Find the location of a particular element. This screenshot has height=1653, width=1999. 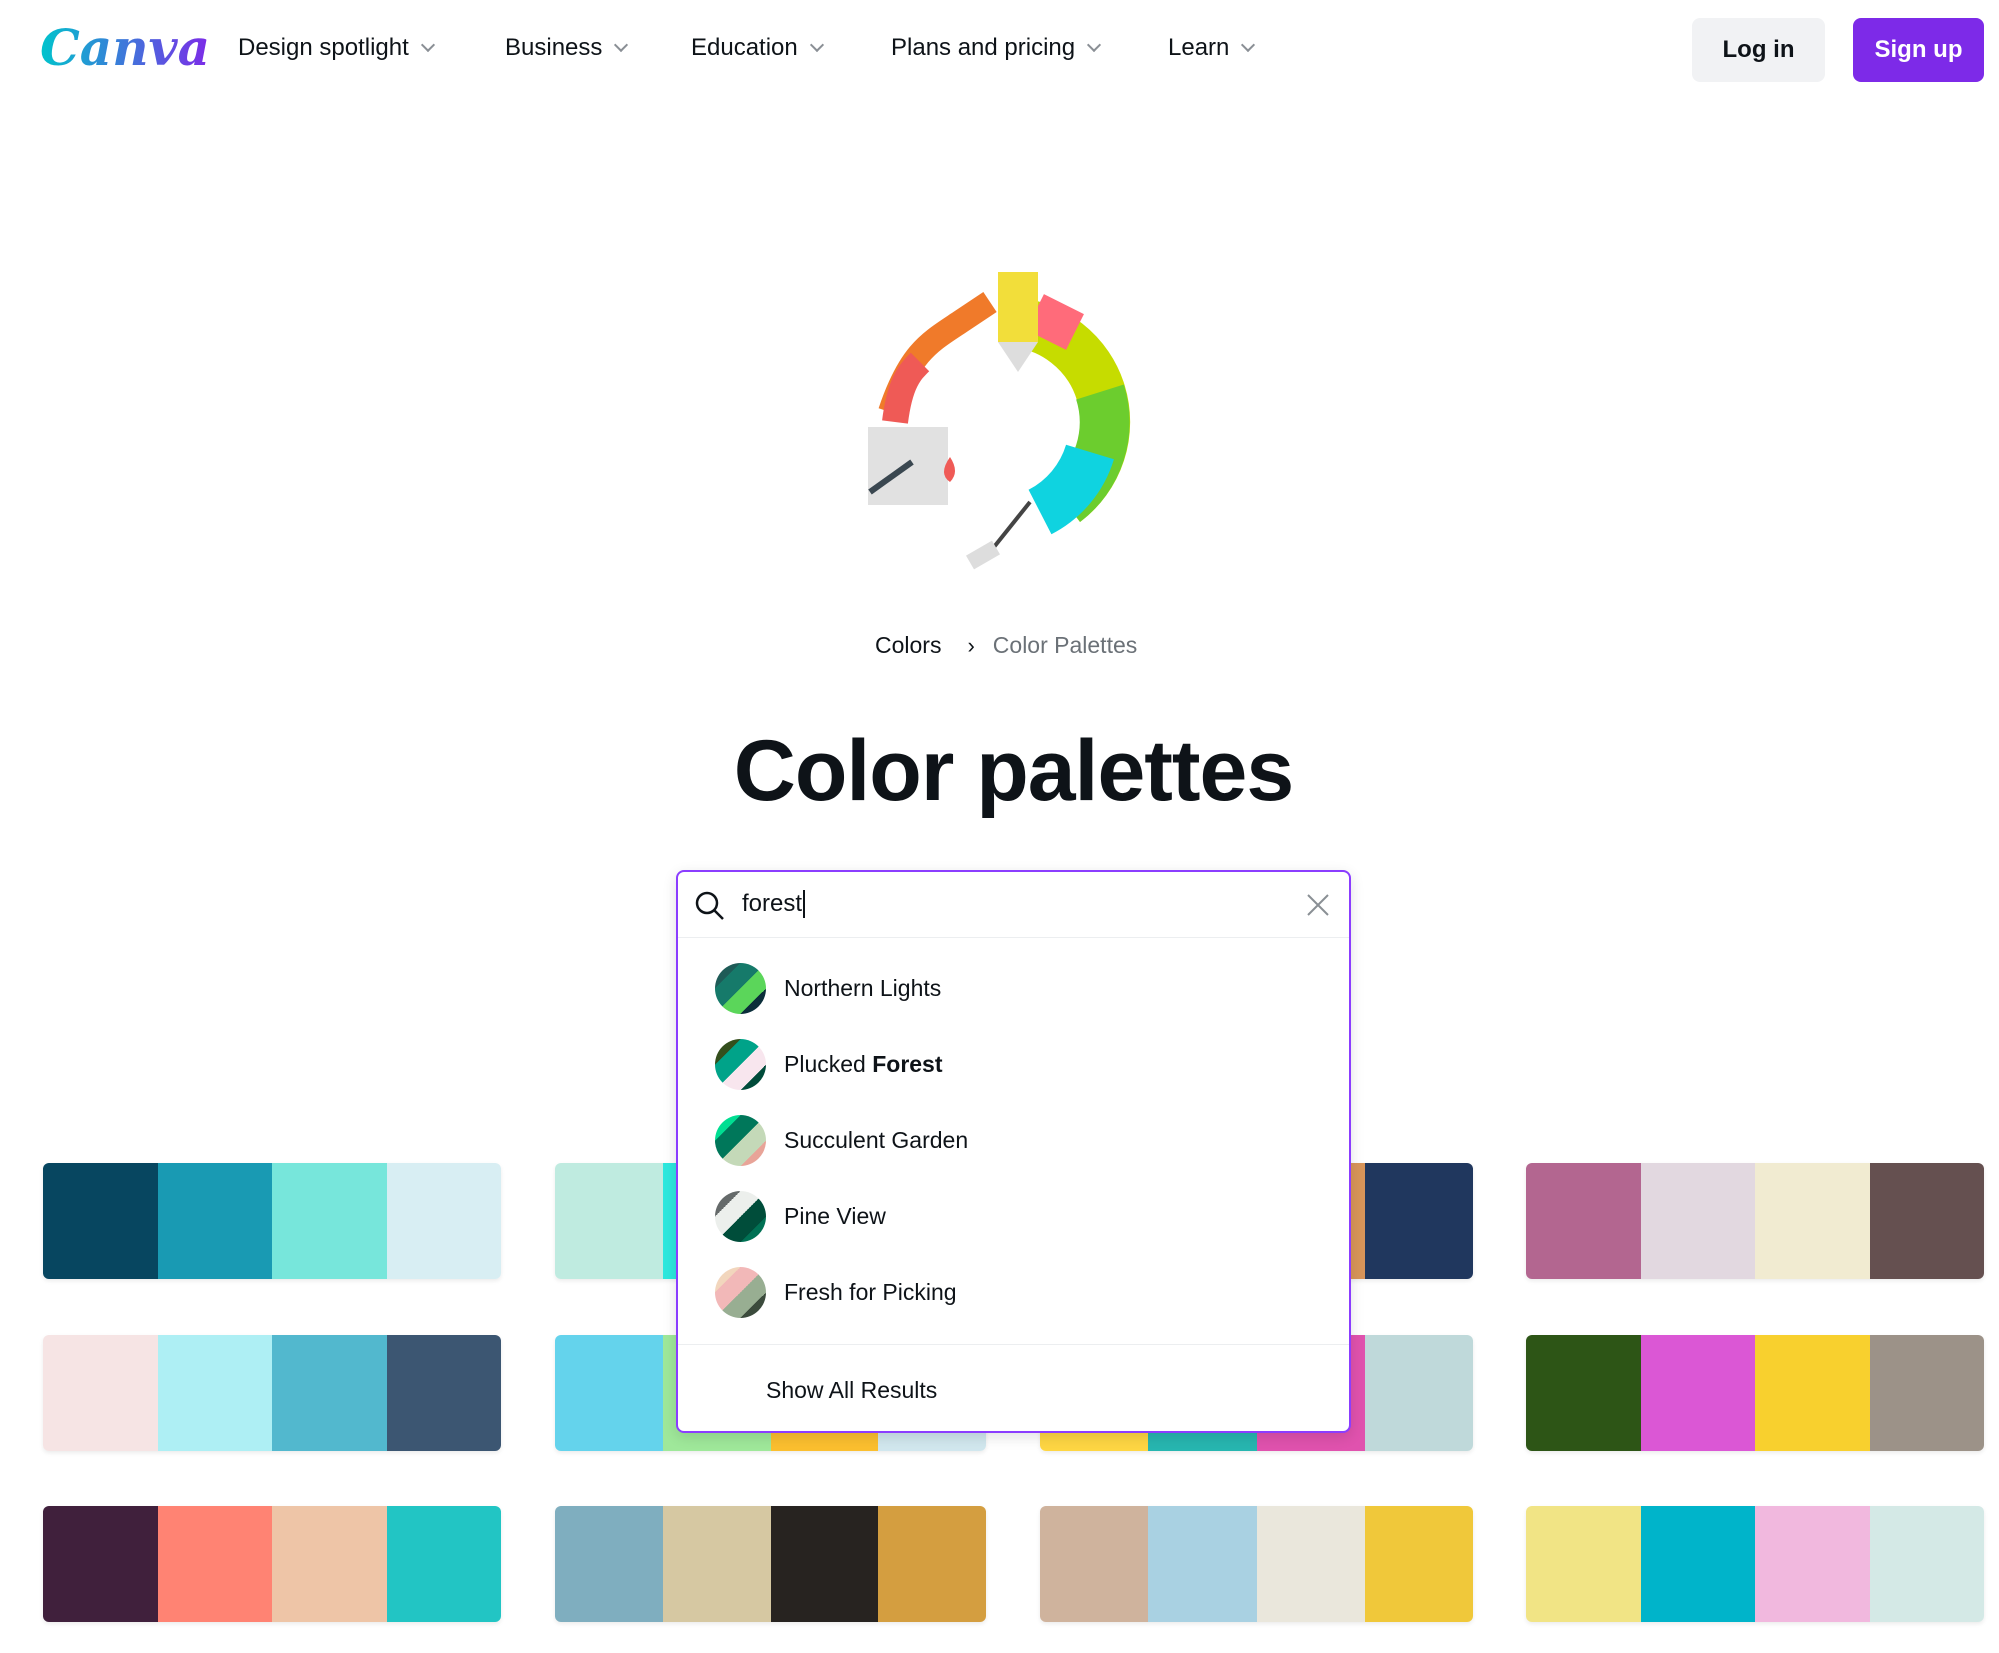

suggestion-label: Northern Lights is located at coordinates (863, 987).